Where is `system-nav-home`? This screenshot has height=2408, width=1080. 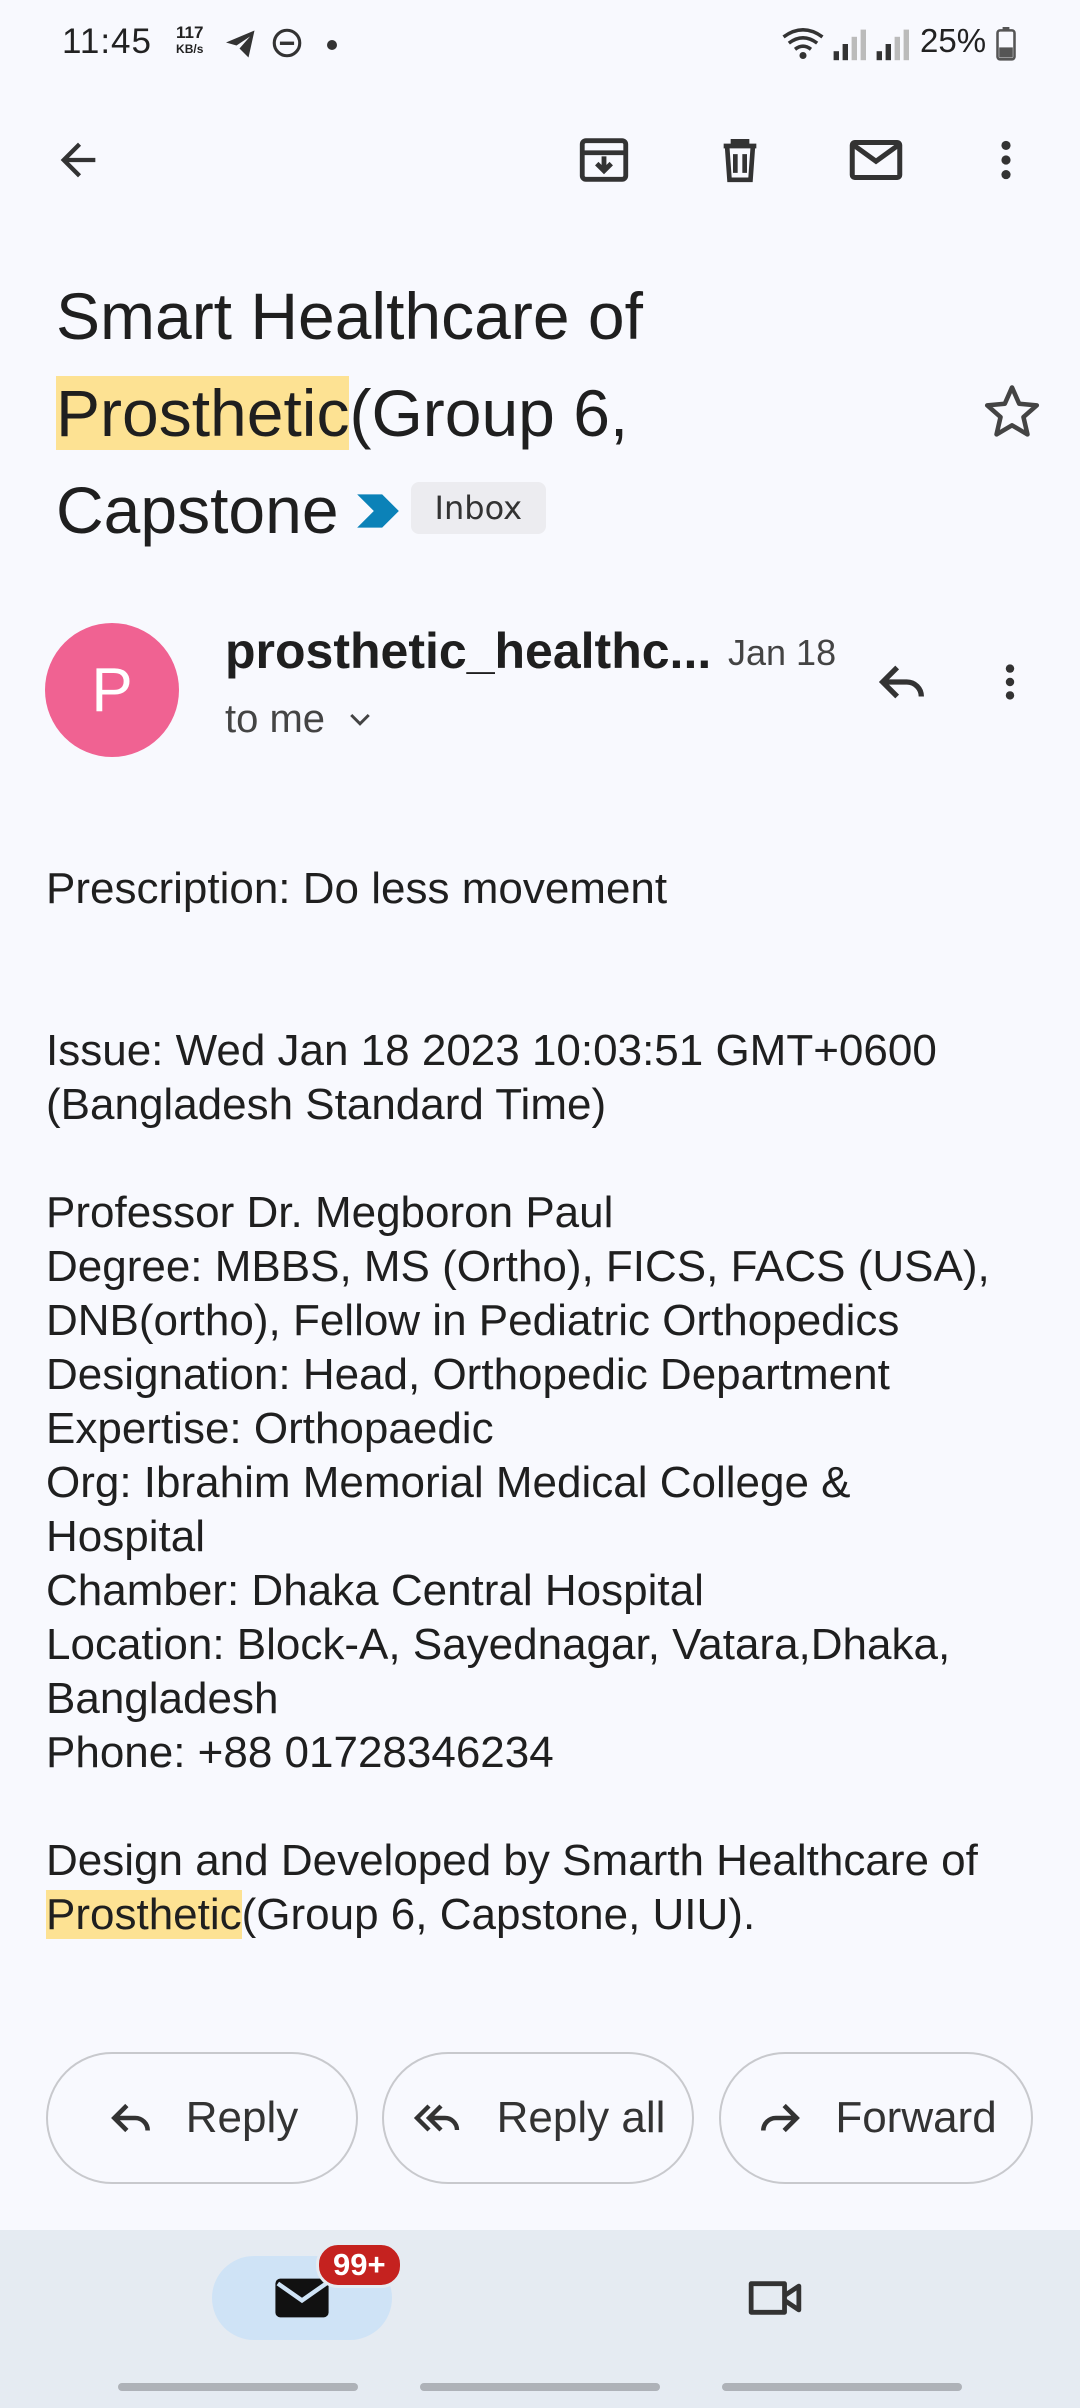 system-nav-home is located at coordinates (540, 2387).